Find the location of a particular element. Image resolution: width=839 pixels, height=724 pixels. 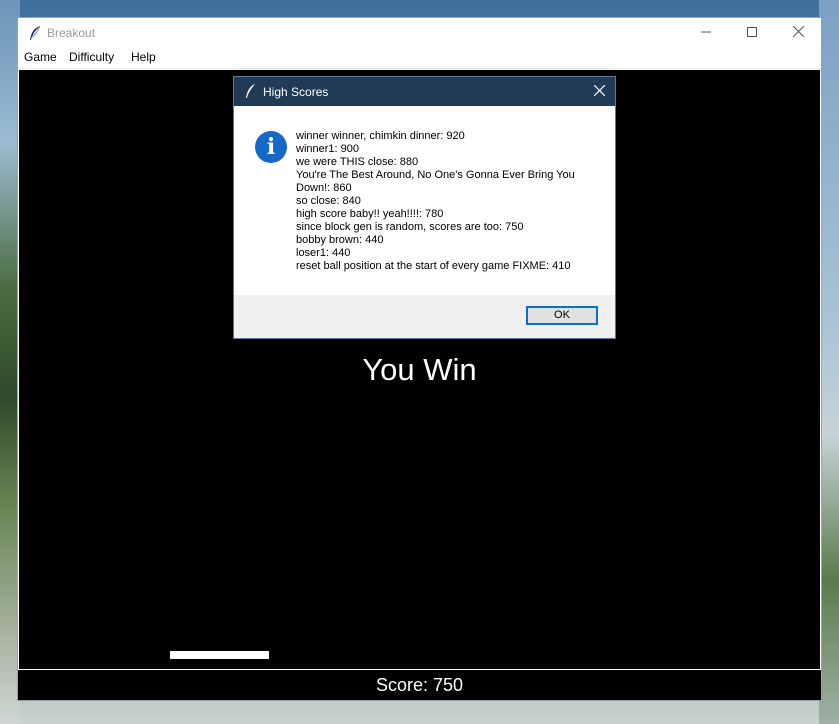

score-display: Score: 750 is located at coordinates (419, 685).